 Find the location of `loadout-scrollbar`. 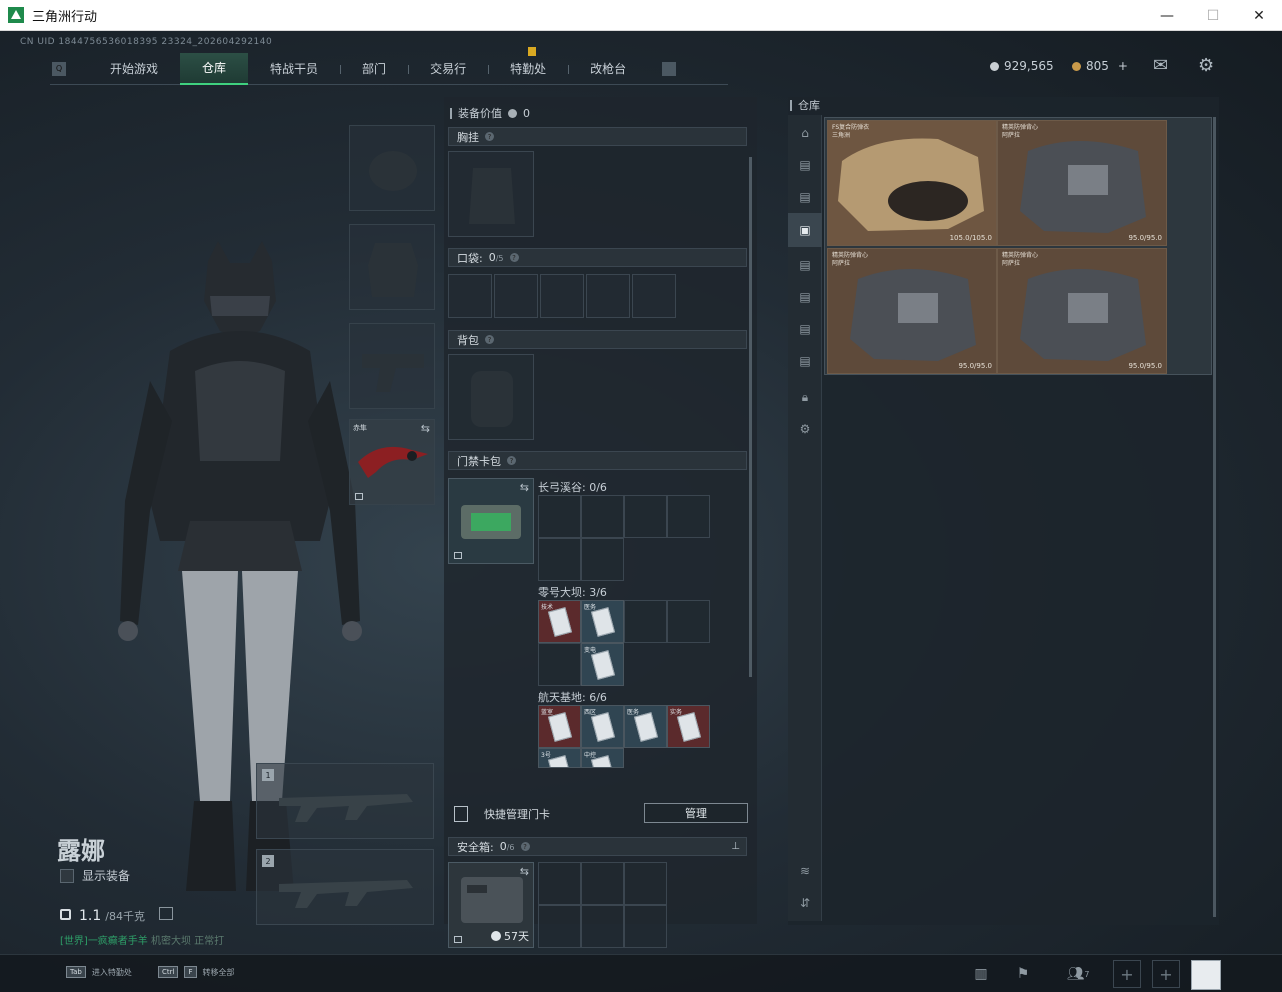

loadout-scrollbar is located at coordinates (750, 417).